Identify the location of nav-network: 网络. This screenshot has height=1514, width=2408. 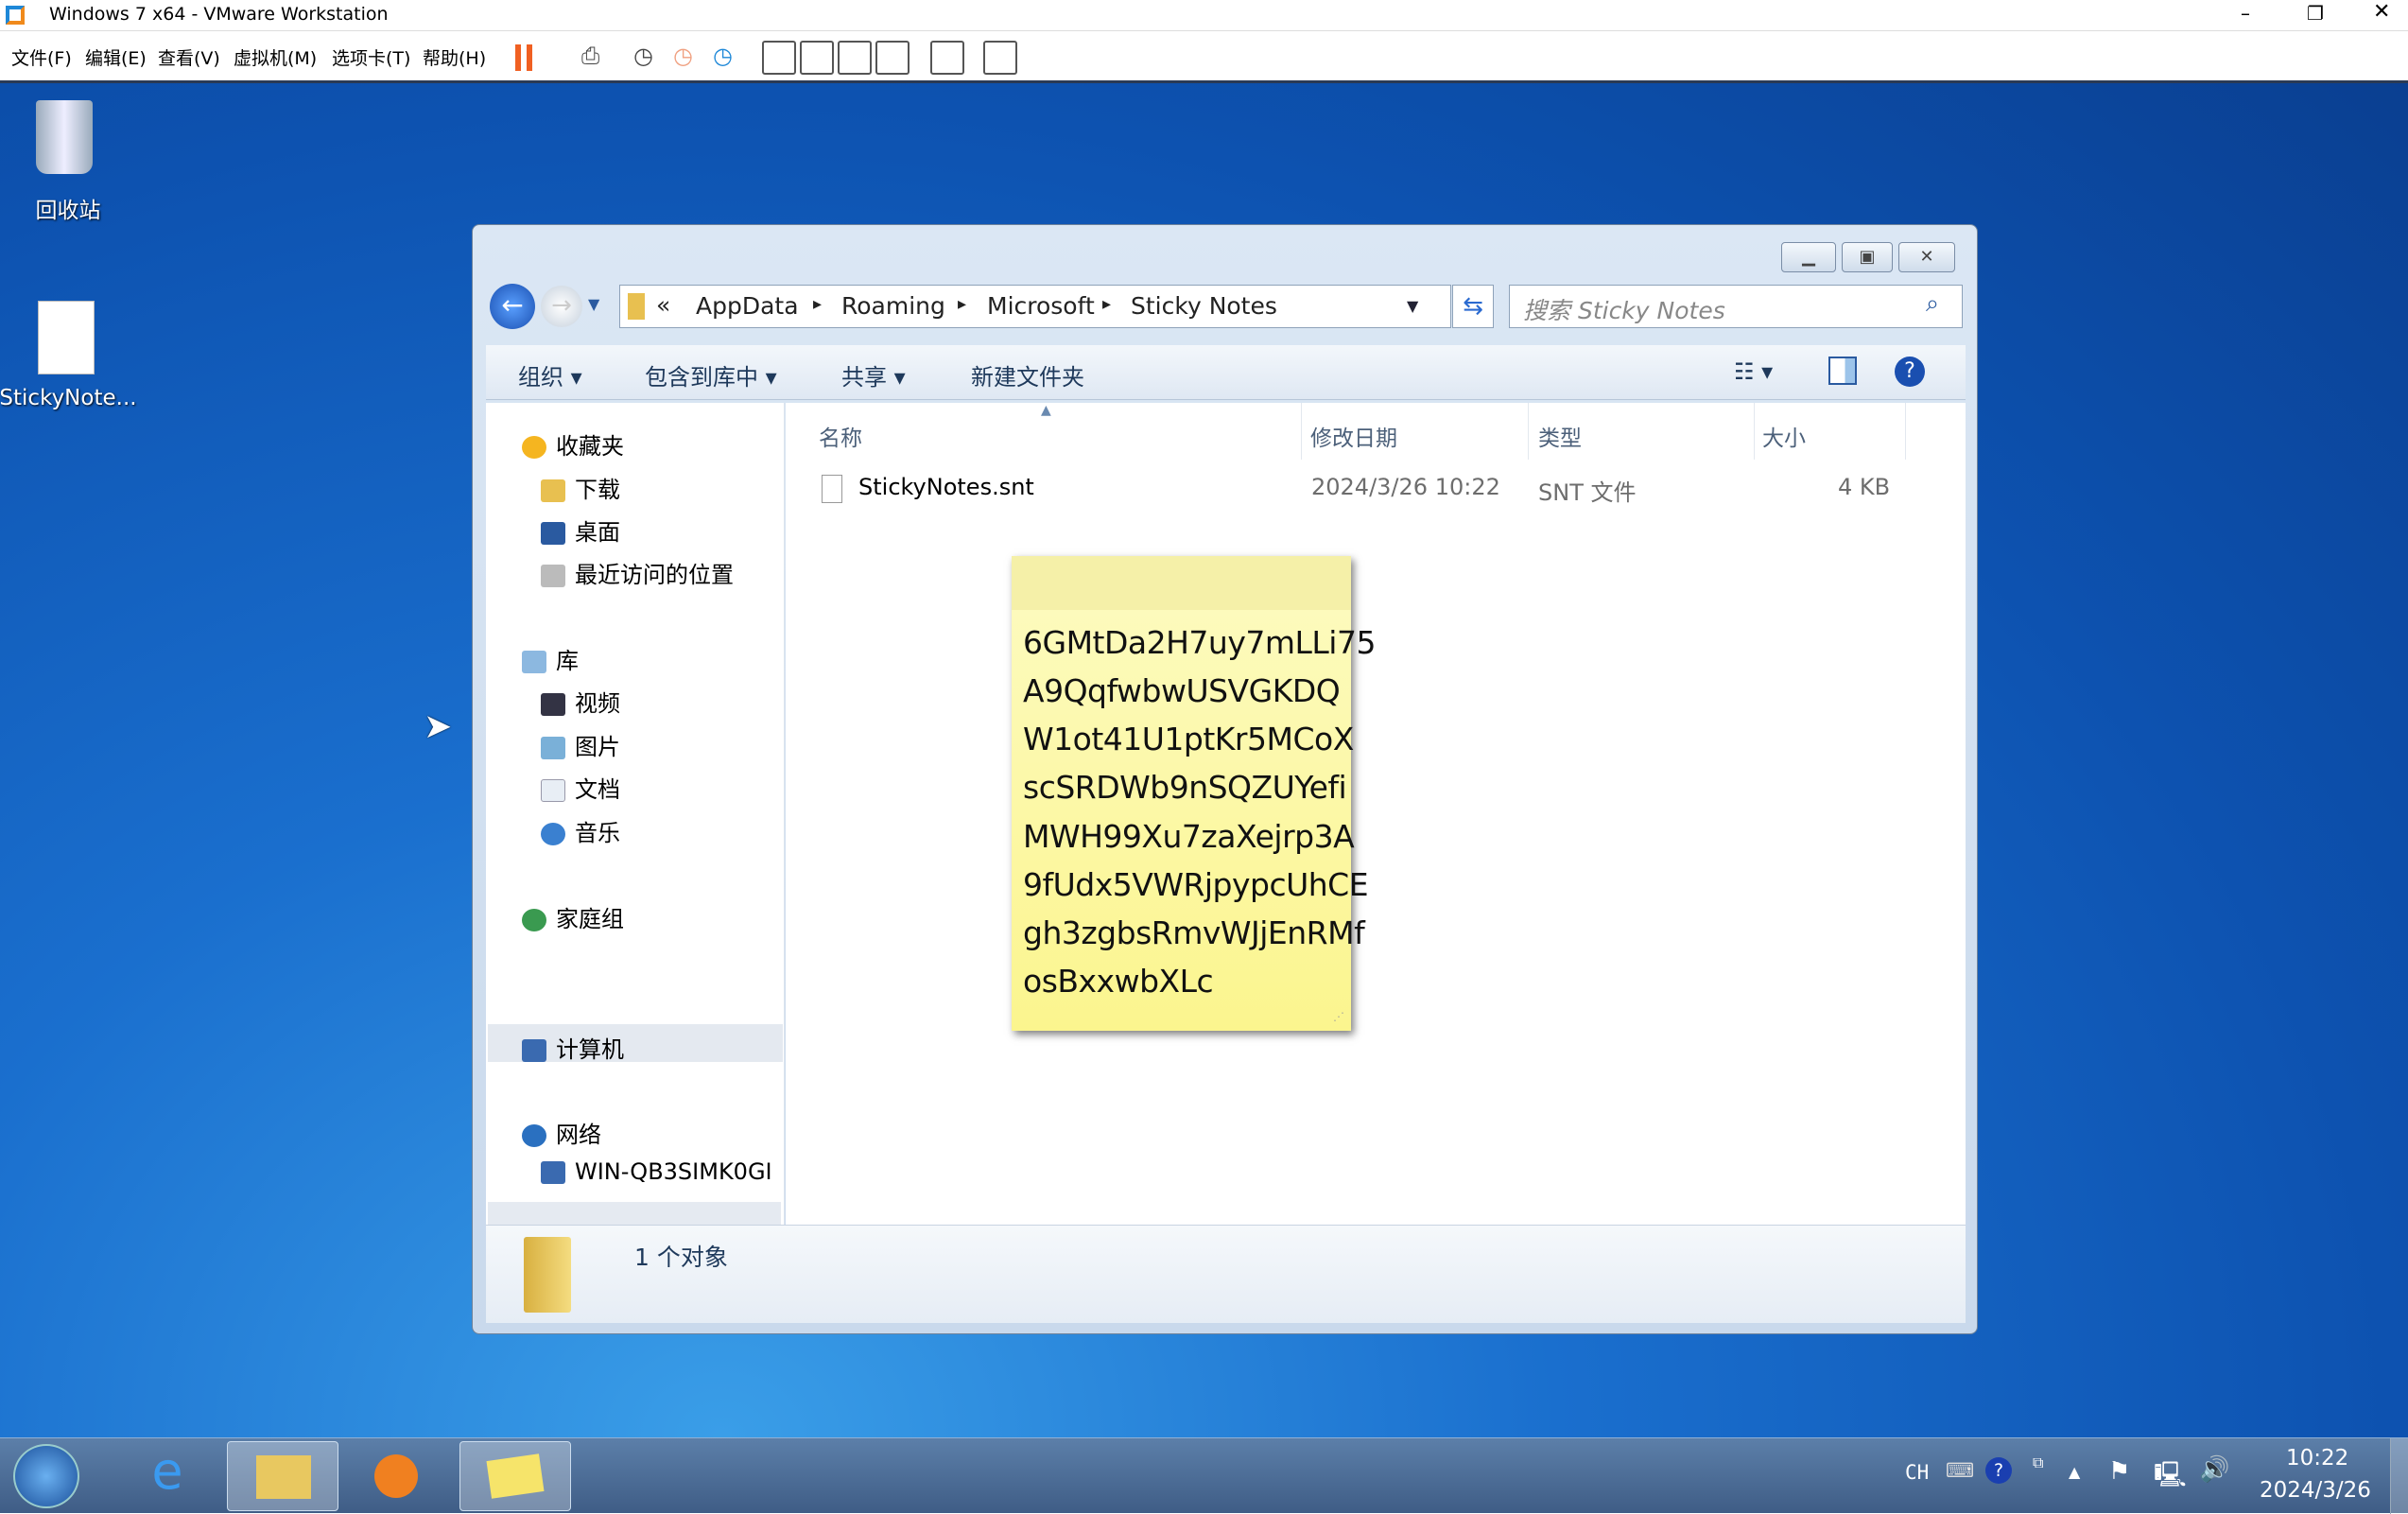
(561, 1132).